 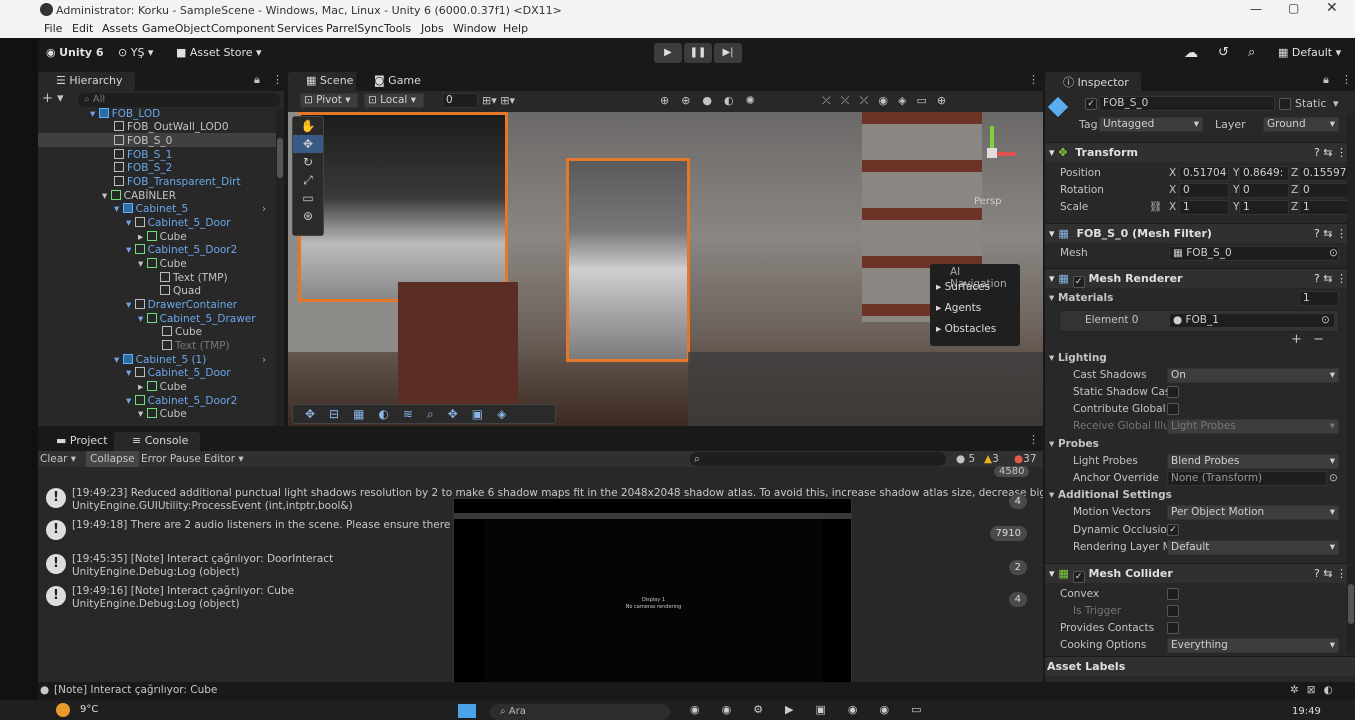 I want to click on additional-settings-header: ▾ Additional Settings, so click(x=1200, y=495).